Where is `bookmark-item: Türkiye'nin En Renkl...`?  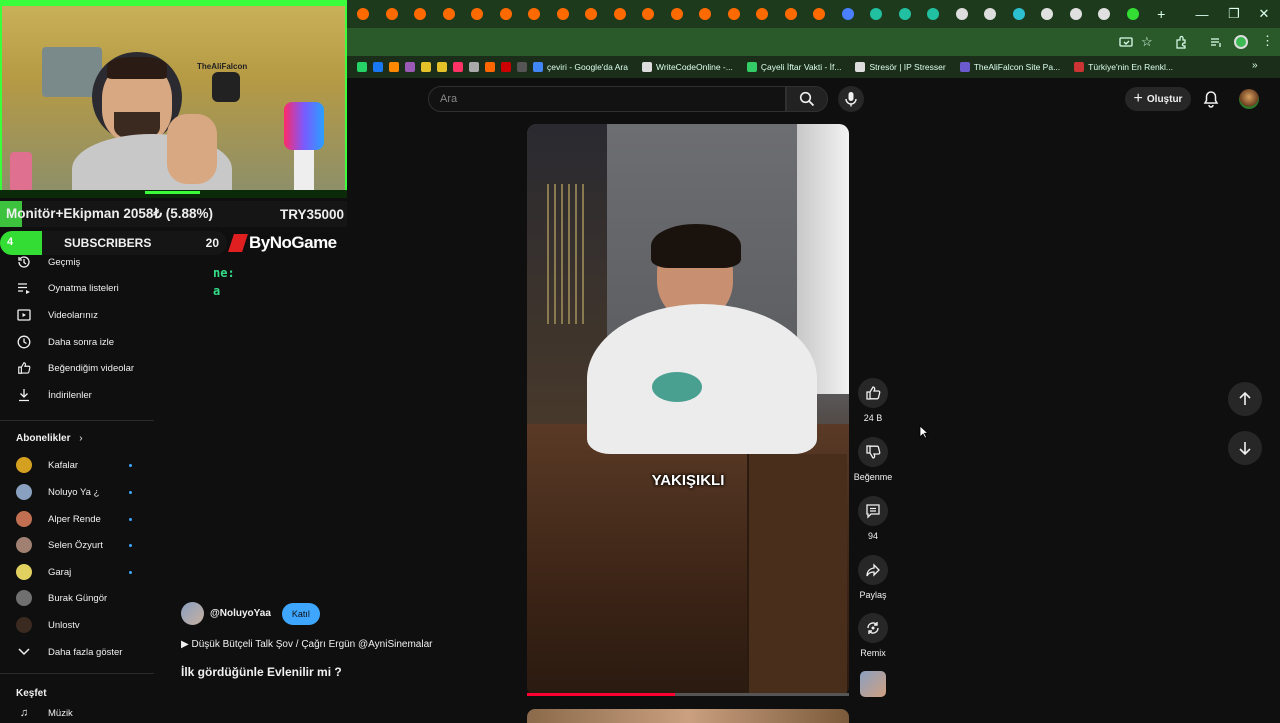 bookmark-item: Türkiye'nin En Renkl... is located at coordinates (1123, 67).